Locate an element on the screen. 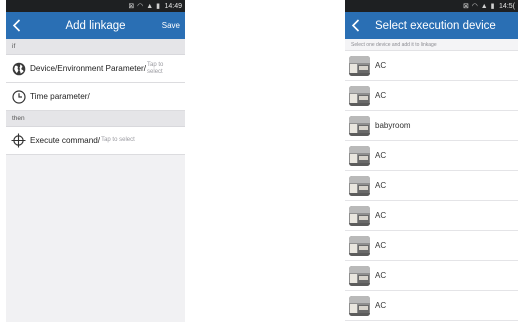 The height and width of the screenshot is (322, 518). device-row: babyroom is located at coordinates (431, 126).